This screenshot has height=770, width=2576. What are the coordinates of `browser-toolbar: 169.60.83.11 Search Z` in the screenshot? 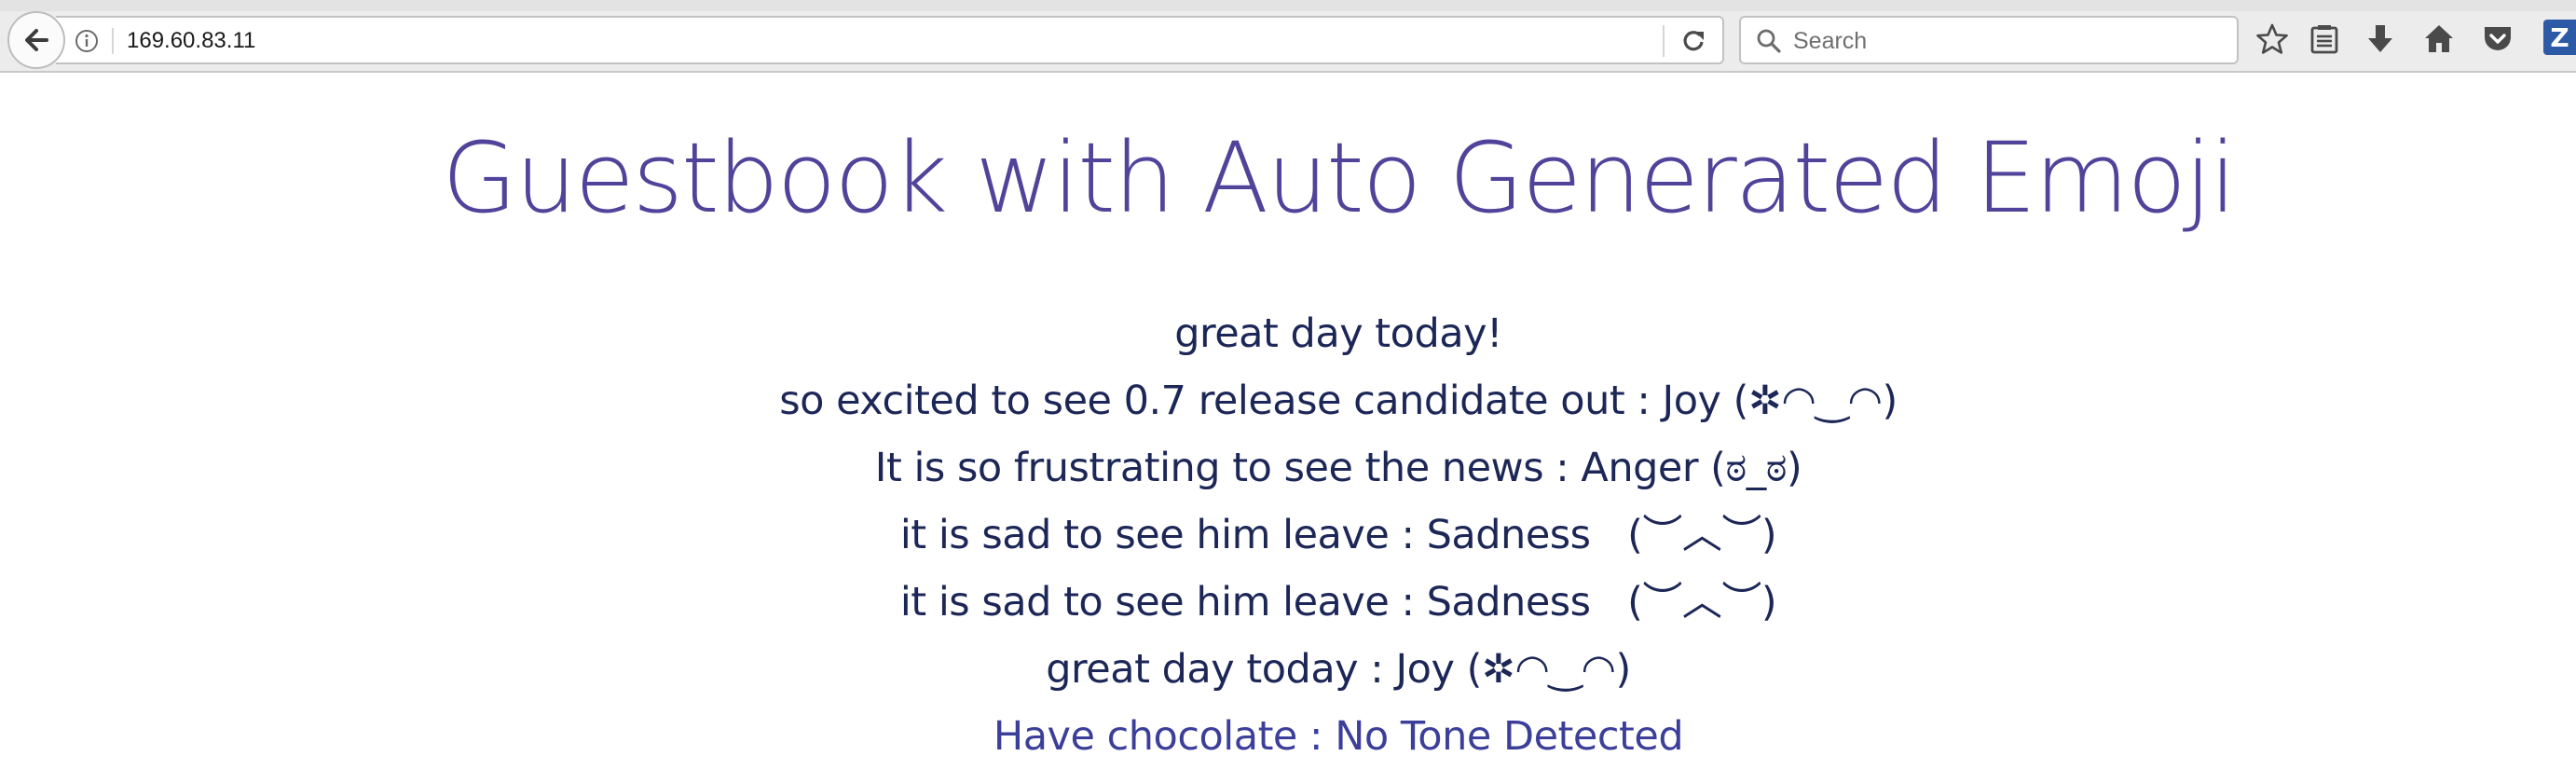 It's located at (1288, 36).